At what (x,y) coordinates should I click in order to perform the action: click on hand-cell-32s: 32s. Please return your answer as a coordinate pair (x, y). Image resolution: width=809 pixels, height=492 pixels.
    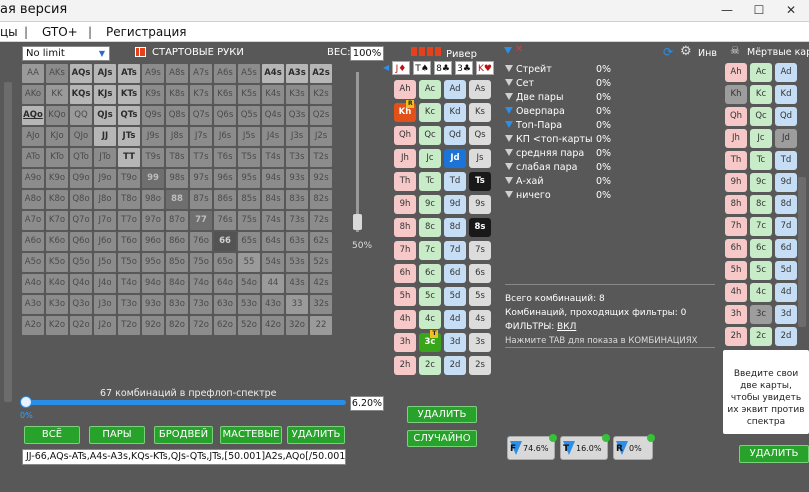
    Looking at the image, I should click on (321, 304).